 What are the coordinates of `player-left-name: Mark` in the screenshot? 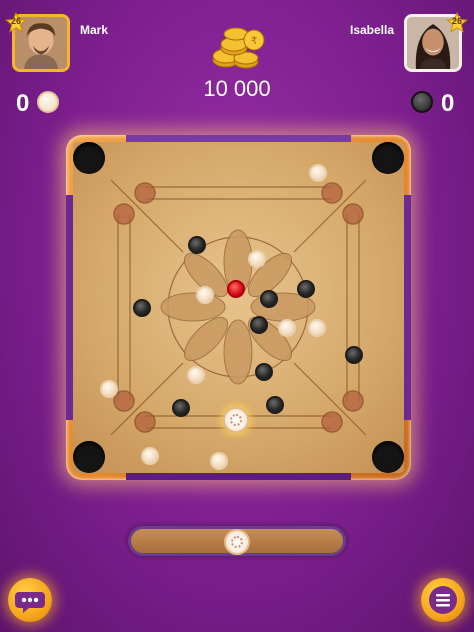 It's located at (94, 30).